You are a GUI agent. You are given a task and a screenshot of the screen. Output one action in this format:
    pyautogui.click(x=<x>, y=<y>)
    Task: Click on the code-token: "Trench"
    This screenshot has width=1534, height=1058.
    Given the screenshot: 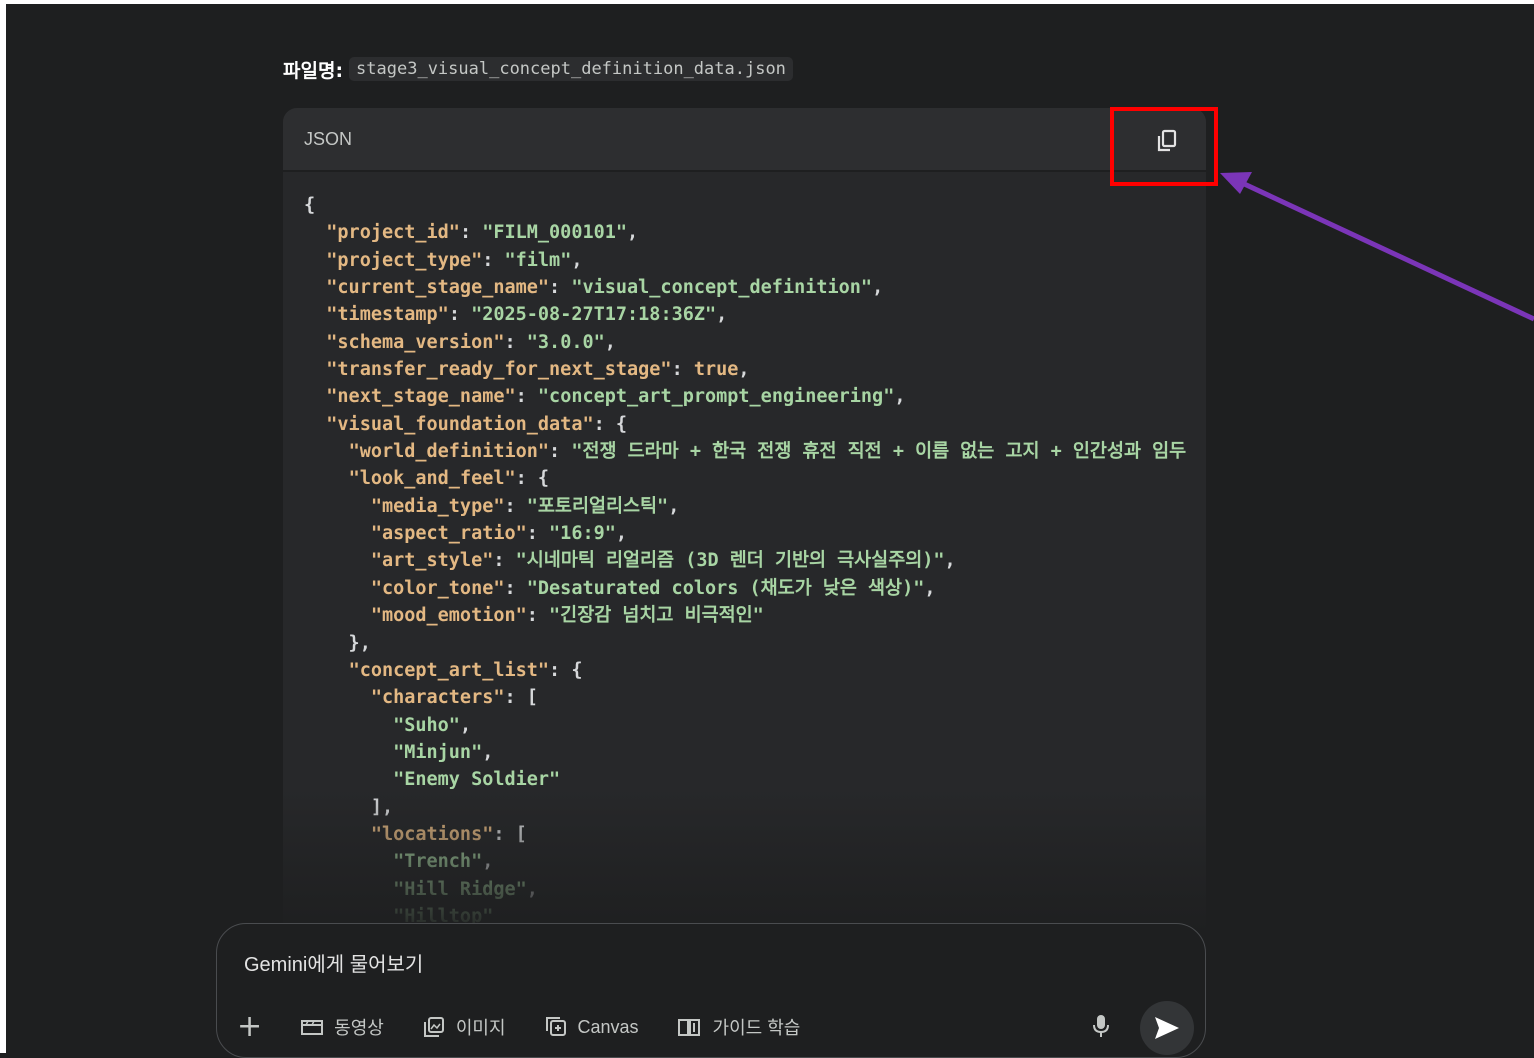 What is the action you would take?
    pyautogui.click(x=438, y=862)
    